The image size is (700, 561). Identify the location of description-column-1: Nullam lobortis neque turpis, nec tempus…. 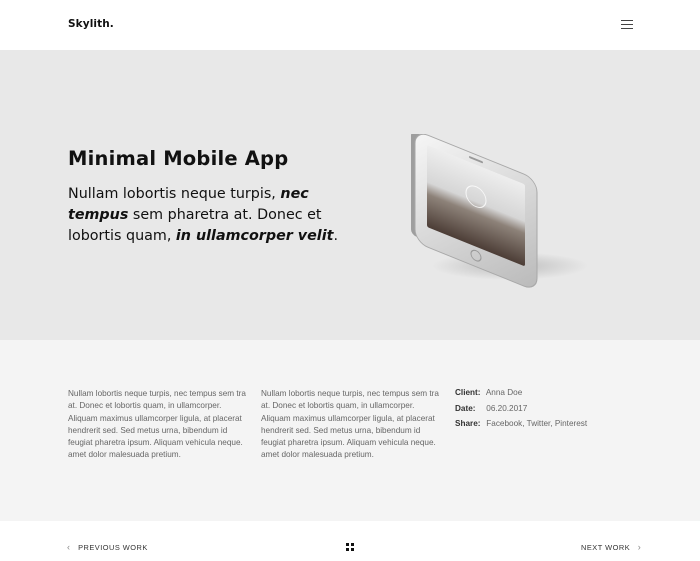
(157, 424).